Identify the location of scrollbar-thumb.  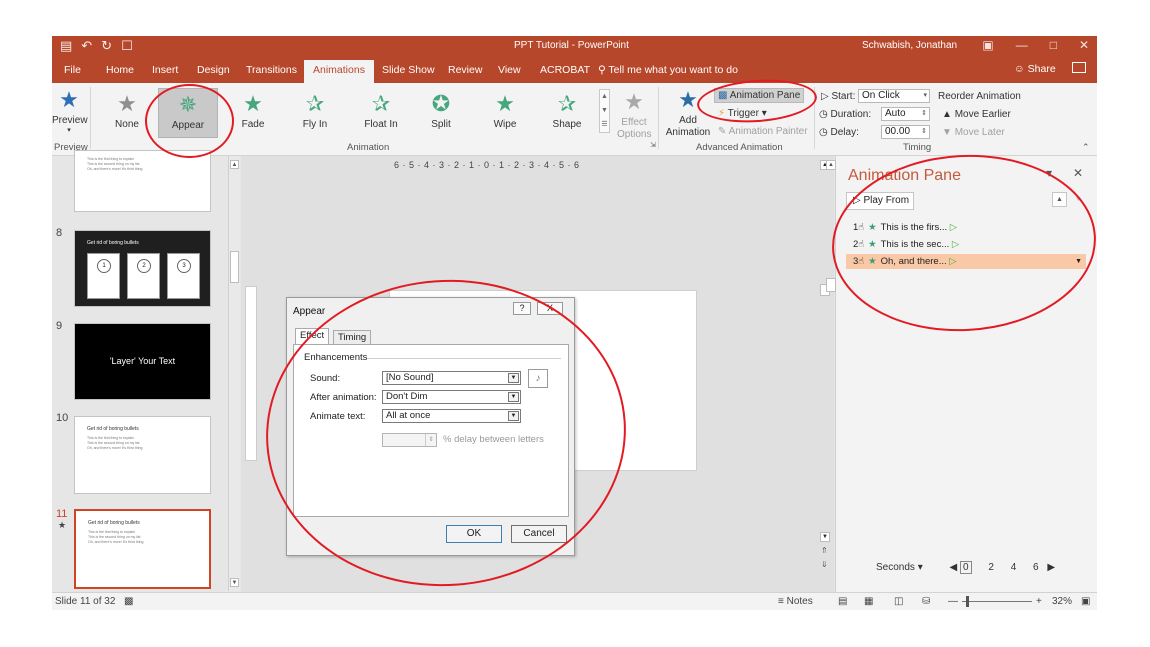
(234, 267).